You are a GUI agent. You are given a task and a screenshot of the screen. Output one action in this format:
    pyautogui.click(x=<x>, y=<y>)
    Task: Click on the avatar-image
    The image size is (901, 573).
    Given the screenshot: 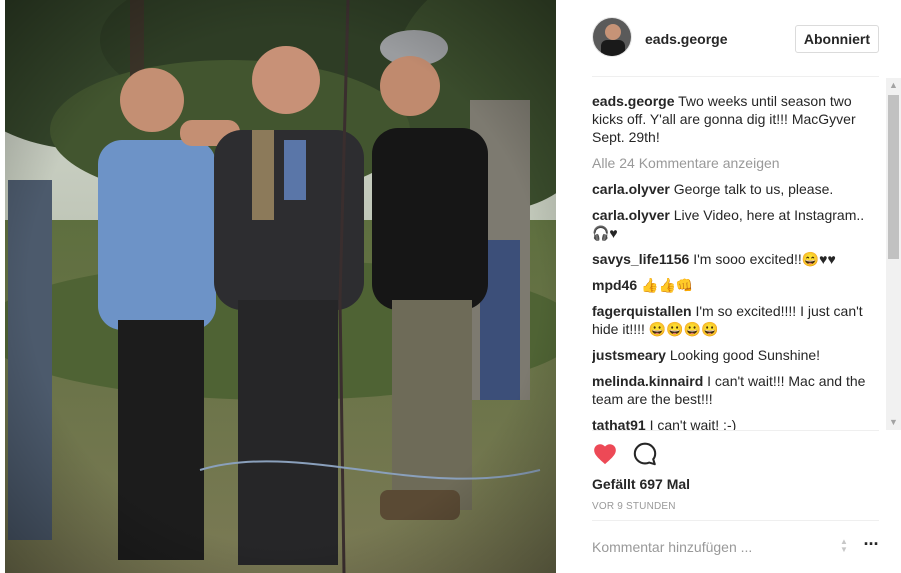 What is the action you would take?
    pyautogui.click(x=612, y=37)
    